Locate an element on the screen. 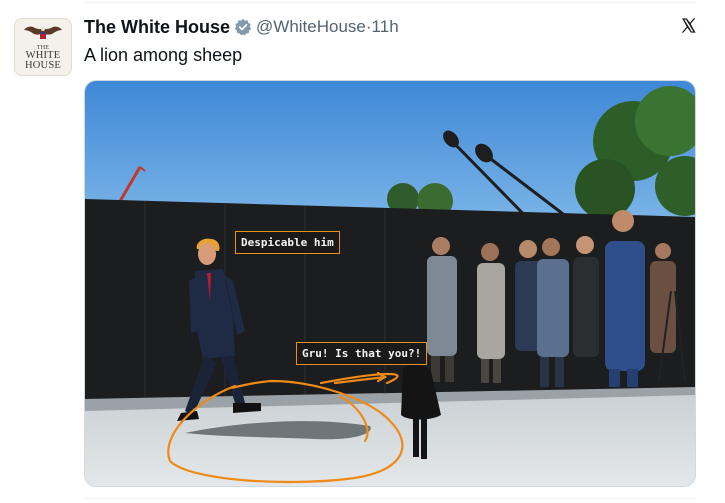 The width and height of the screenshot is (725, 503). caption-right: Gru! Is that you?! is located at coordinates (362, 353).